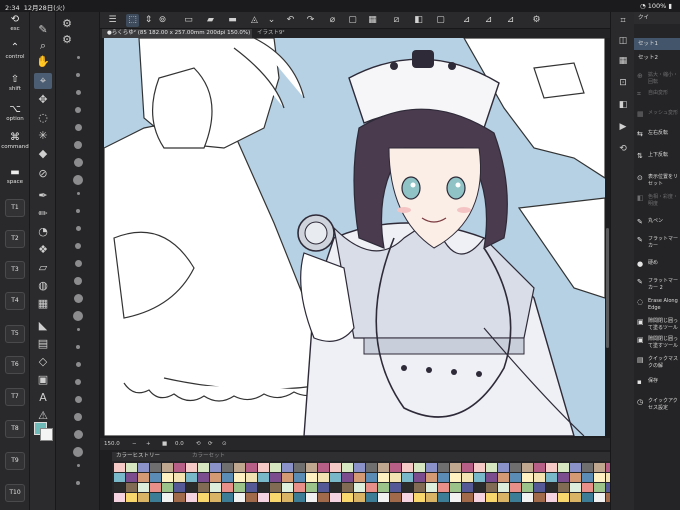  Describe the element at coordinates (43, 196) in the screenshot. I see `pen-tool-icon: ✒` at that location.